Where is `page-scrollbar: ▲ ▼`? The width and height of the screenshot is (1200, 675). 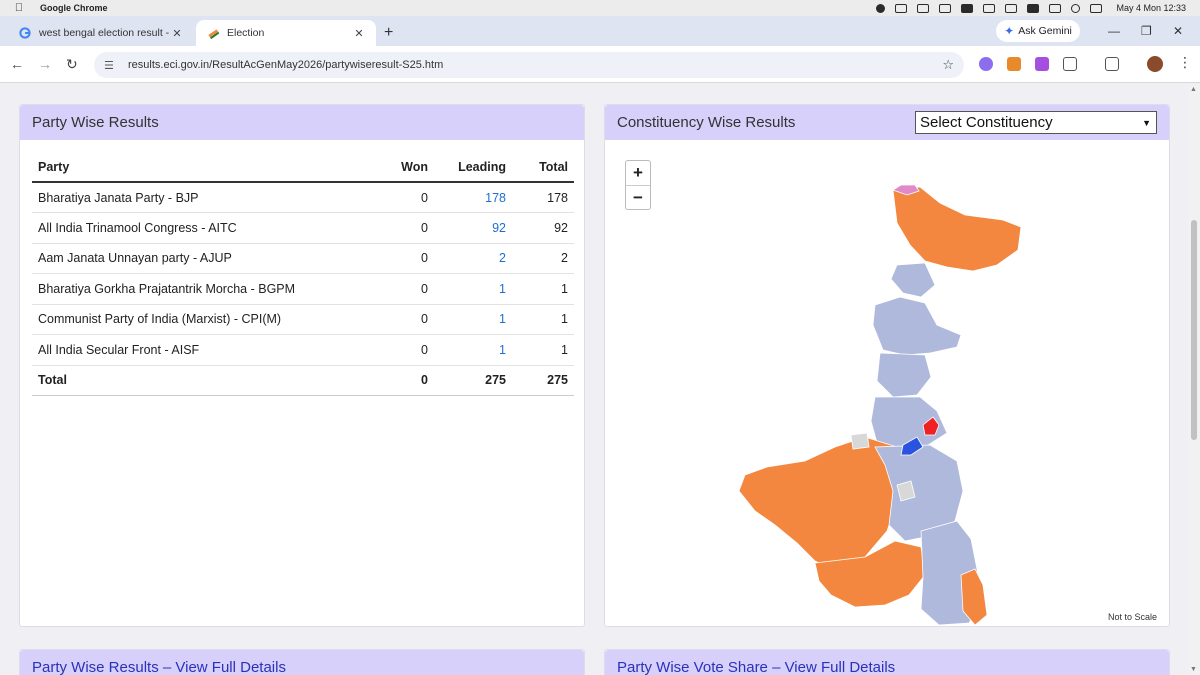 page-scrollbar: ▲ ▼ is located at coordinates (1194, 379).